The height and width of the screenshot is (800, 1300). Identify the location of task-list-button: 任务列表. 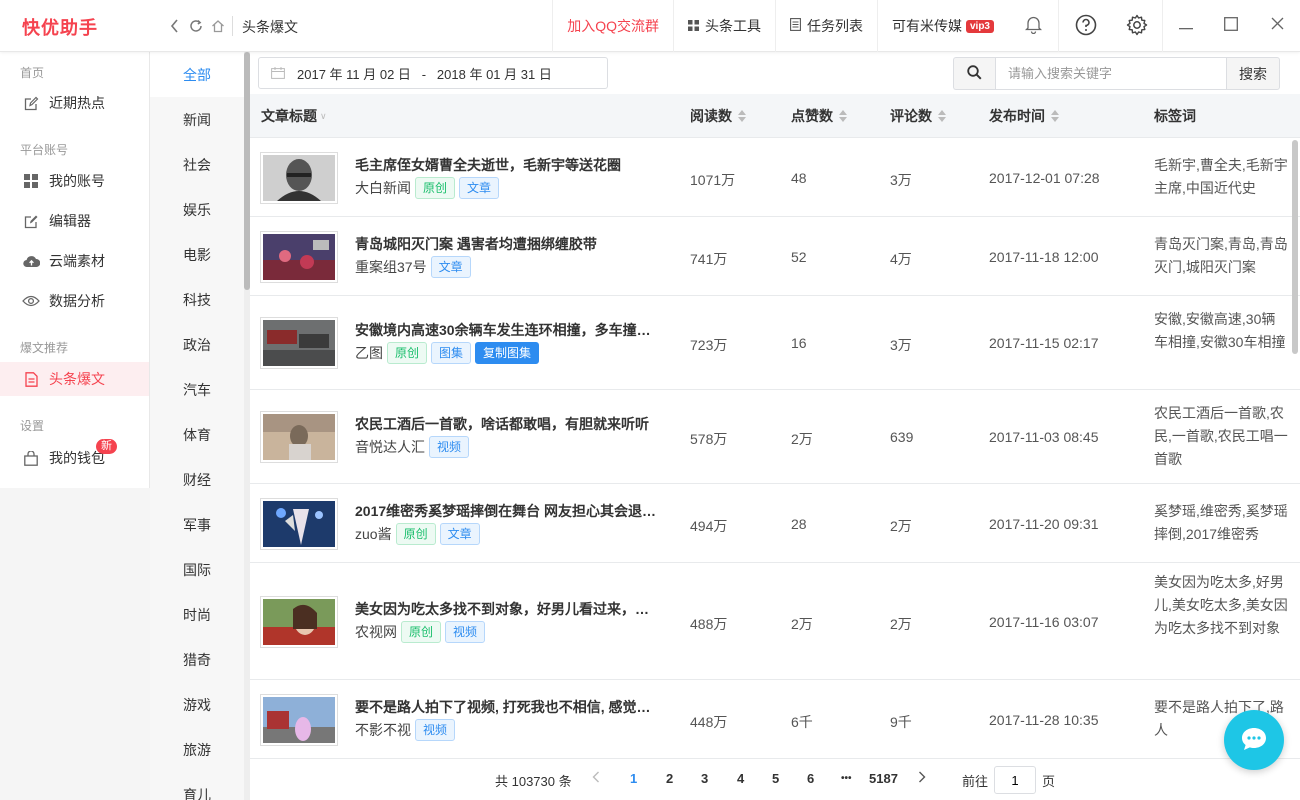
(825, 26).